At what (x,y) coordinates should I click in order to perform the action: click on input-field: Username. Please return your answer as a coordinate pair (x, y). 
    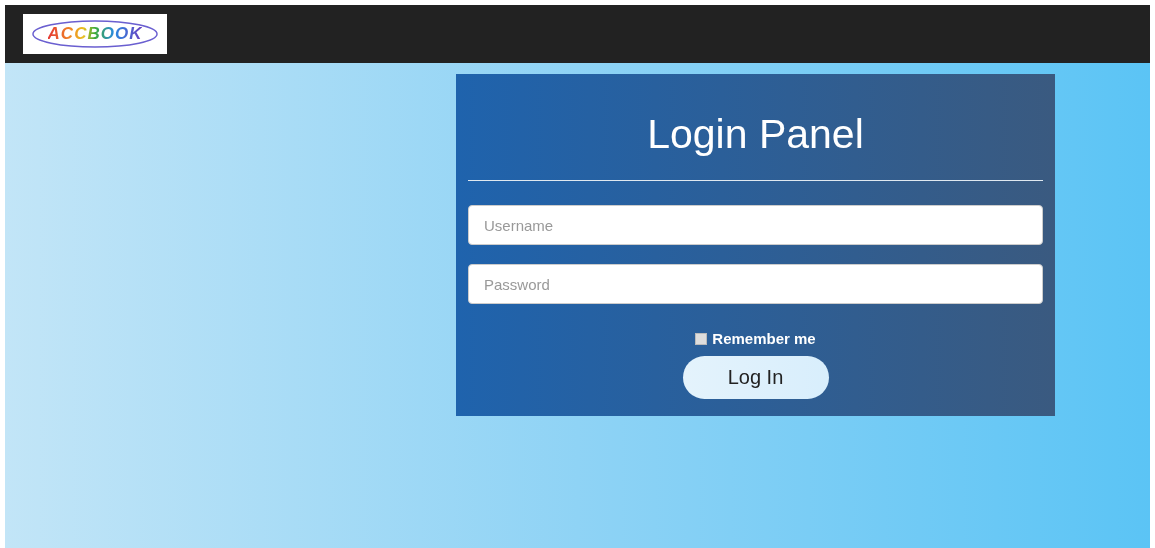
    Looking at the image, I should click on (755, 225).